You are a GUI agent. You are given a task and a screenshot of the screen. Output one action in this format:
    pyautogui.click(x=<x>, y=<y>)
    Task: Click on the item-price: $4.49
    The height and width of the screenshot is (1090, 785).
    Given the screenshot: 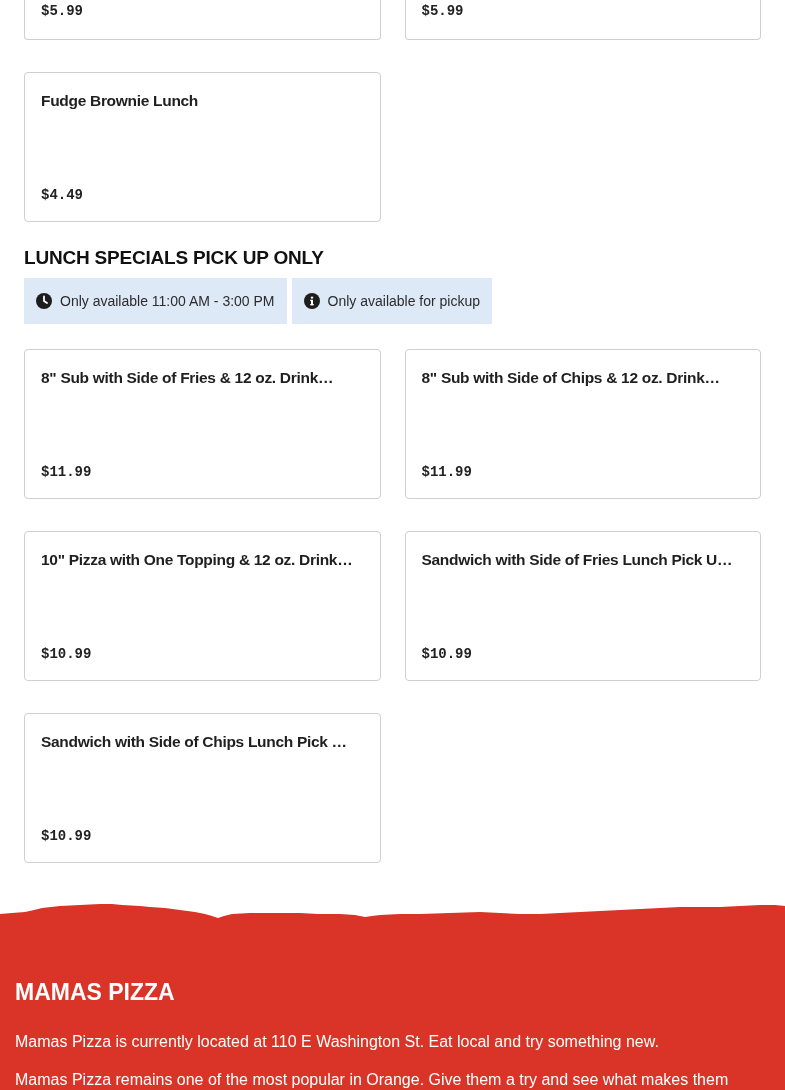 What is the action you would take?
    pyautogui.click(x=62, y=195)
    